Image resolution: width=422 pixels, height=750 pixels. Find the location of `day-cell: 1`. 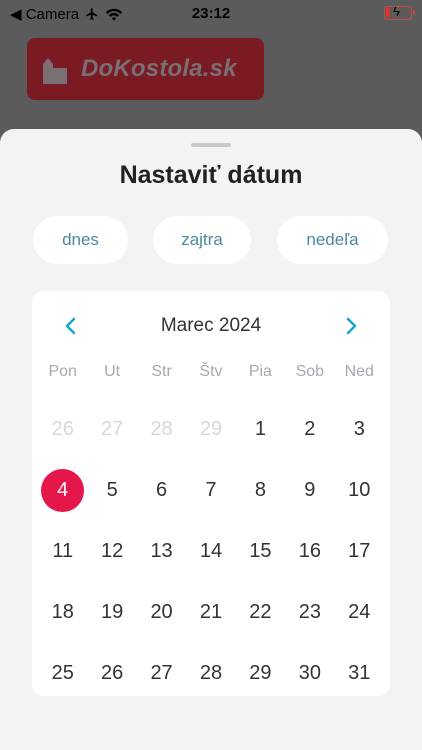

day-cell: 1 is located at coordinates (260, 429).